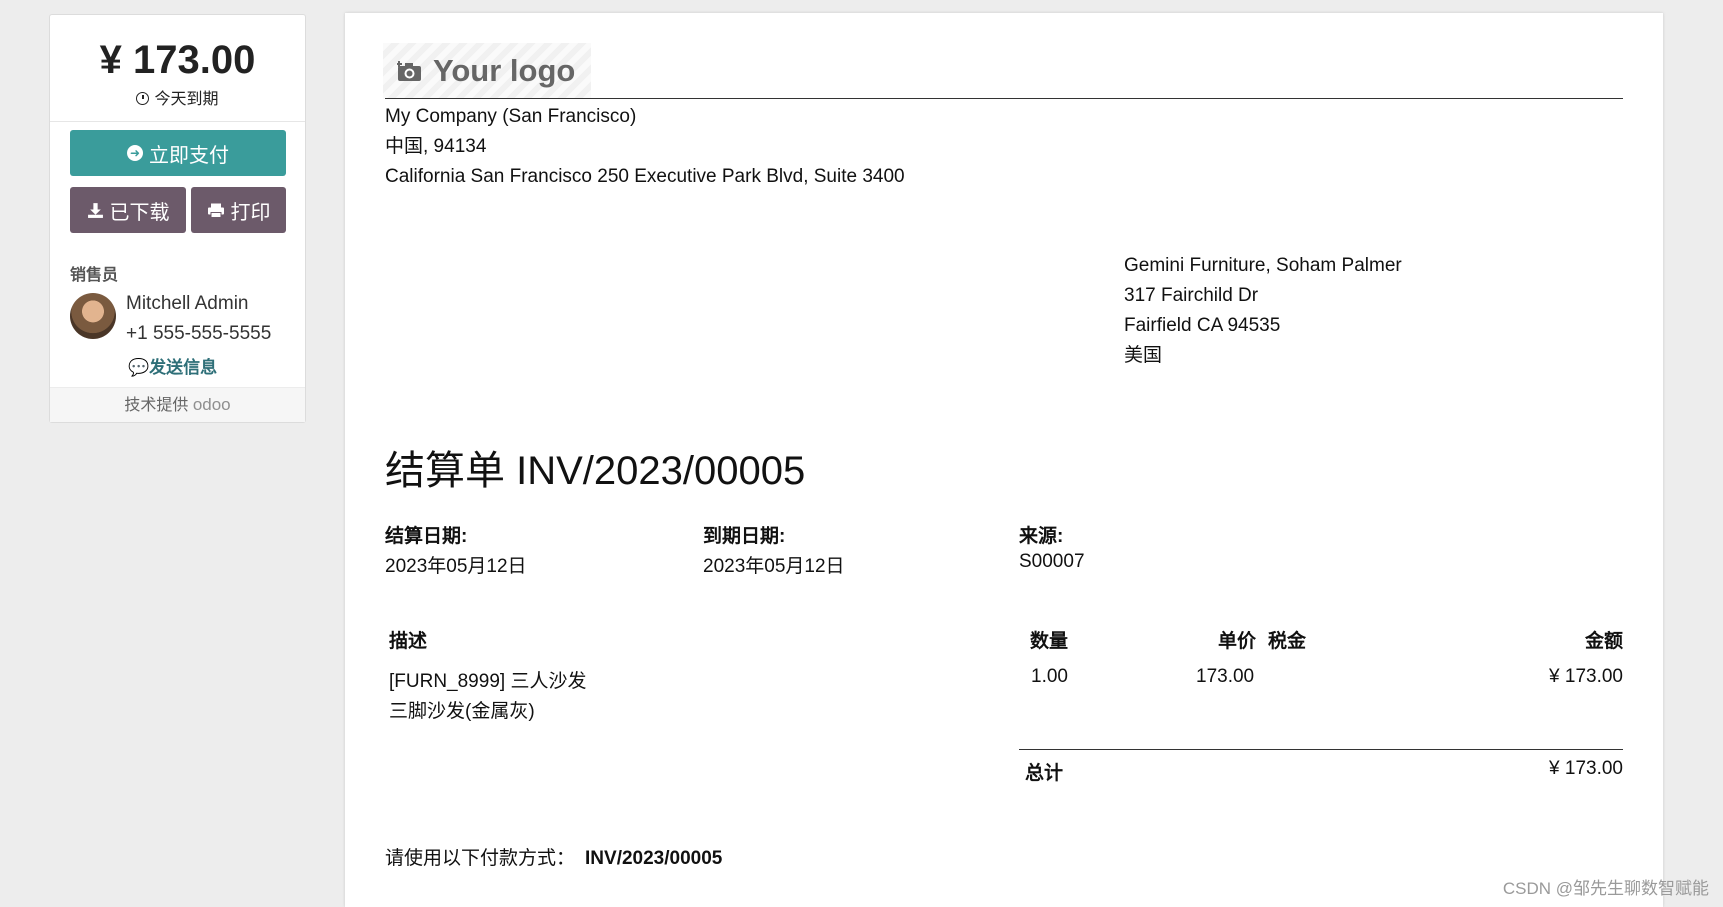 Image resolution: width=1723 pixels, height=907 pixels. What do you see at coordinates (212, 404) in the screenshot?
I see `odoo-logo: odoo` at bounding box center [212, 404].